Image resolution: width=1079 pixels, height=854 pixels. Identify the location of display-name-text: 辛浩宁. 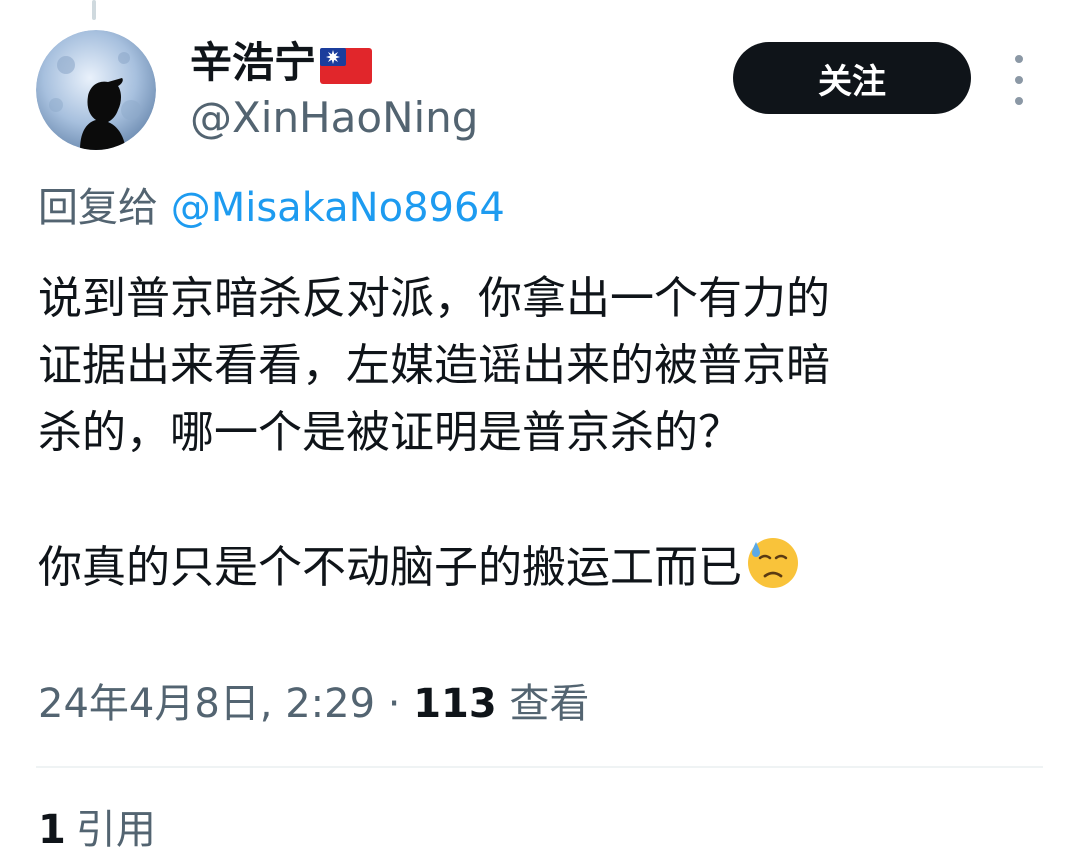
(253, 62).